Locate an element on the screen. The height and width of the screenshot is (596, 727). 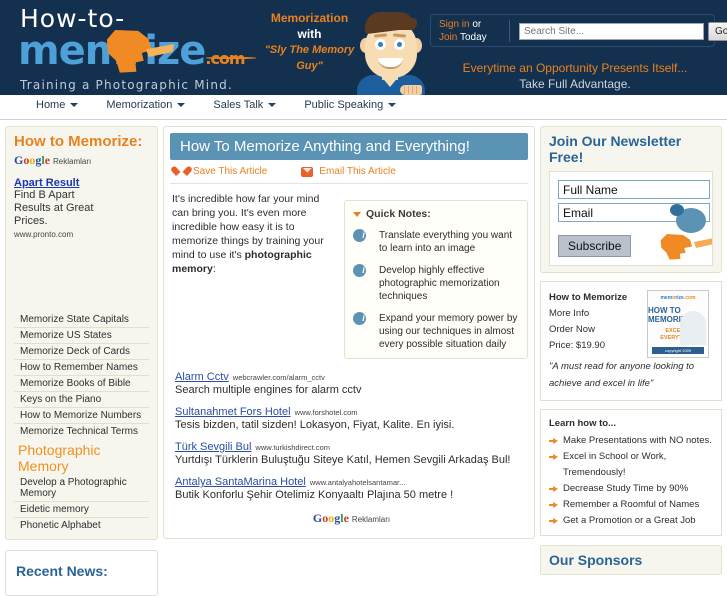
learn-item-label: Remember a Roomful of Names is located at coordinates (631, 504).